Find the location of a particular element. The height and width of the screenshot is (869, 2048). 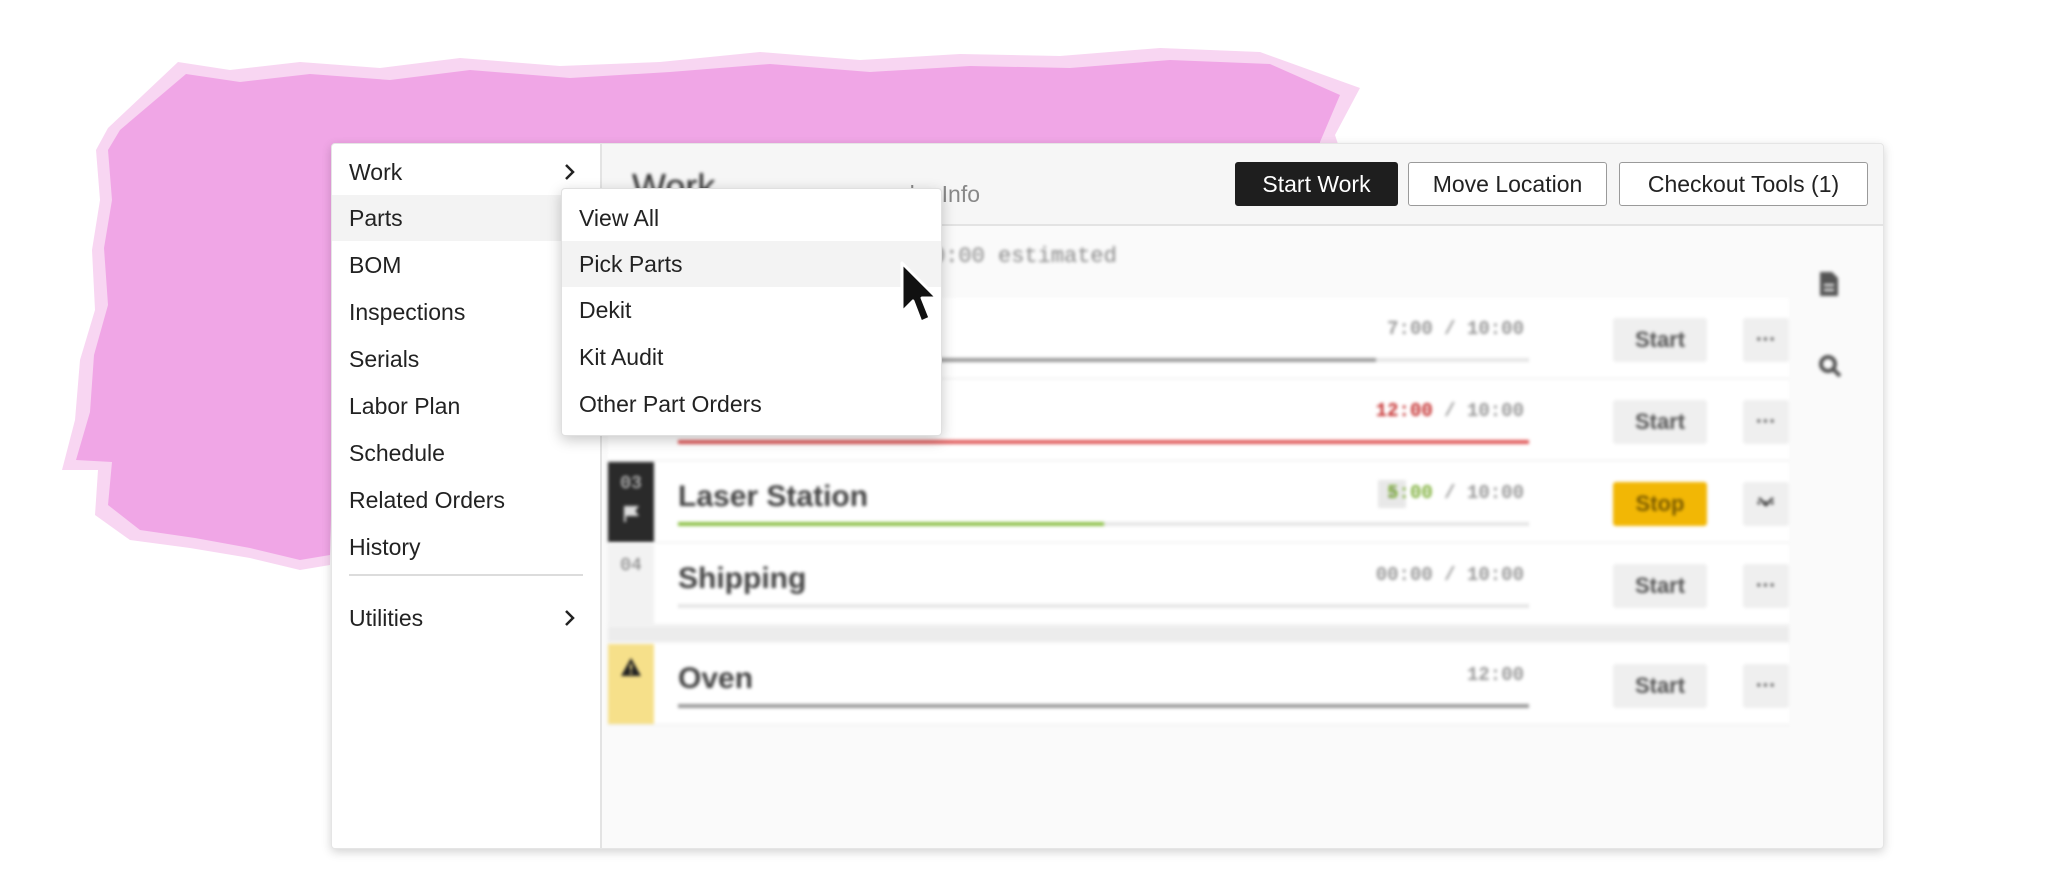

time-elapsed: 5:00 is located at coordinates (1410, 493).